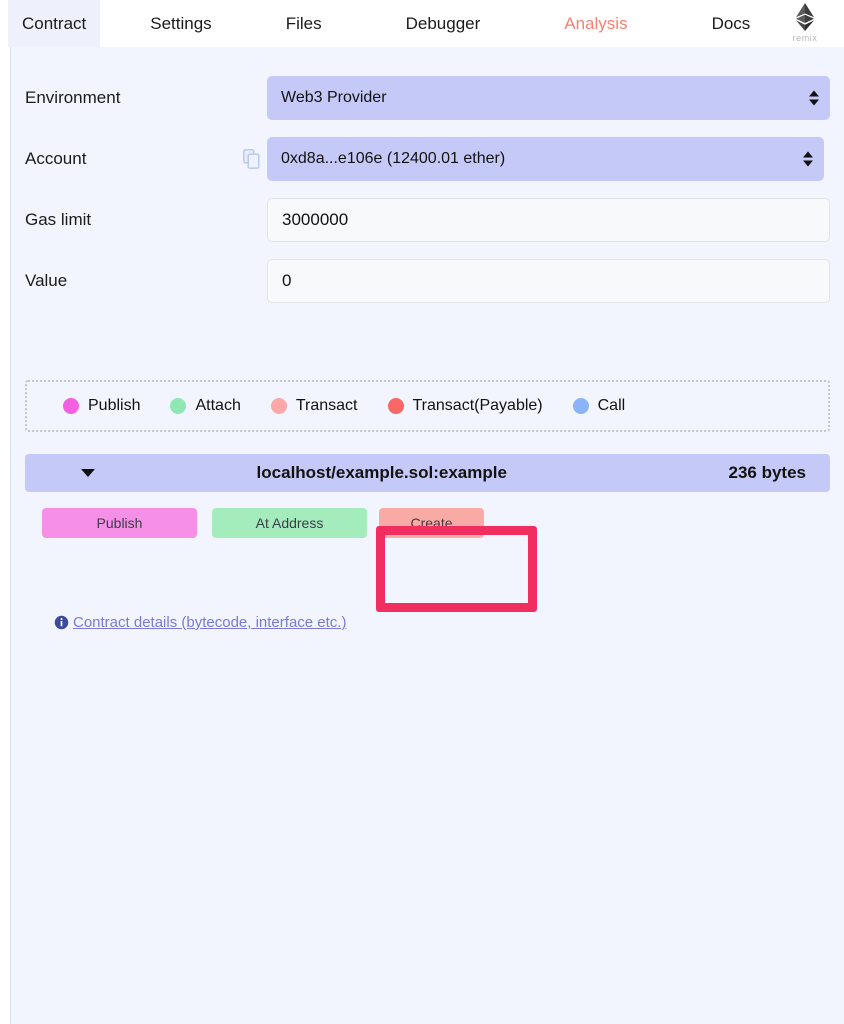  What do you see at coordinates (767, 472) in the screenshot?
I see `contract-size: 236 bytes` at bounding box center [767, 472].